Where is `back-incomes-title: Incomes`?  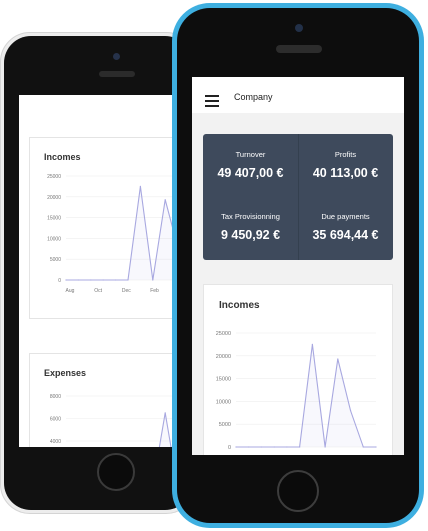 back-incomes-title: Incomes is located at coordinates (62, 157).